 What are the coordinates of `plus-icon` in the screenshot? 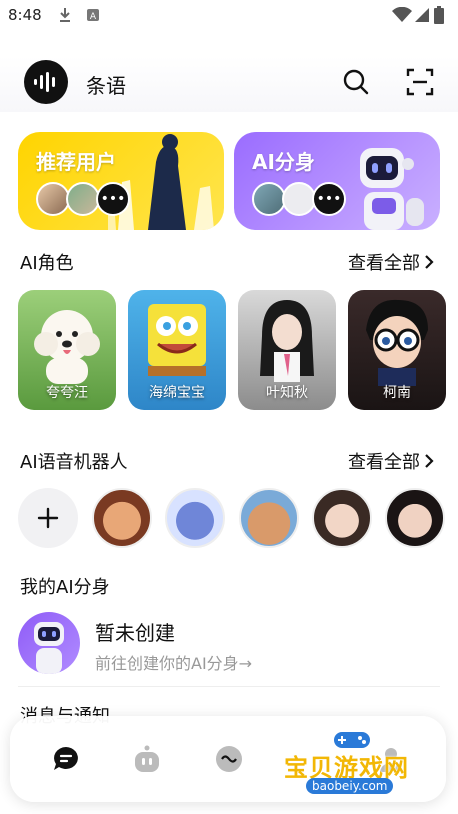 It's located at (48, 518).